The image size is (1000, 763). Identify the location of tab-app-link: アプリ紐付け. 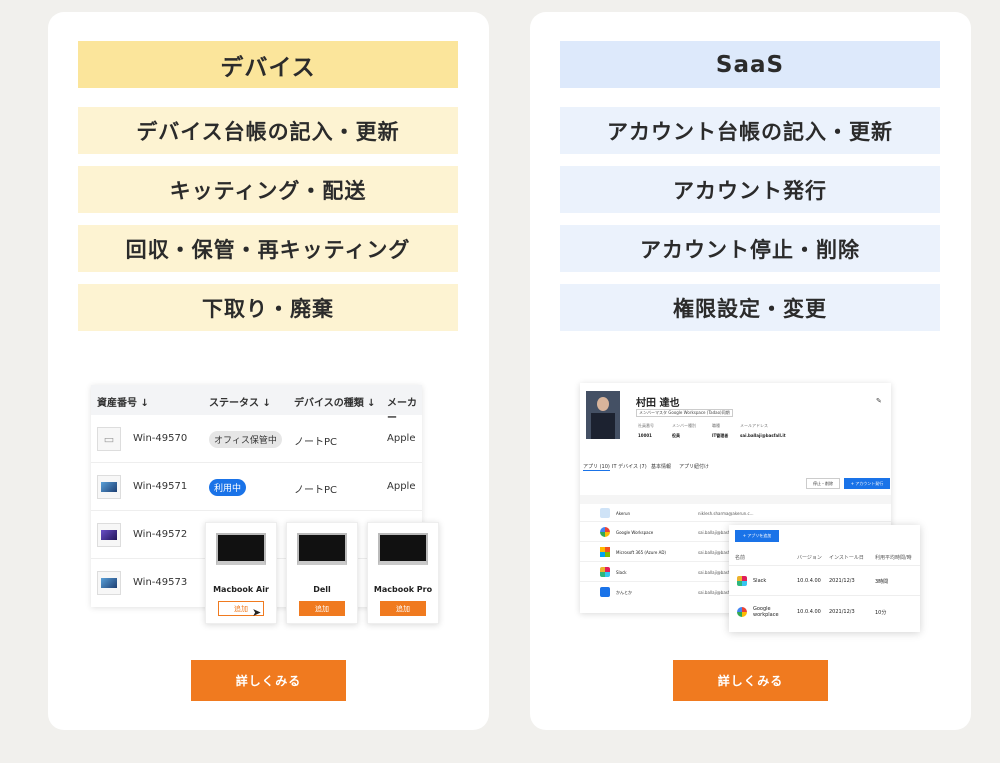
(694, 466).